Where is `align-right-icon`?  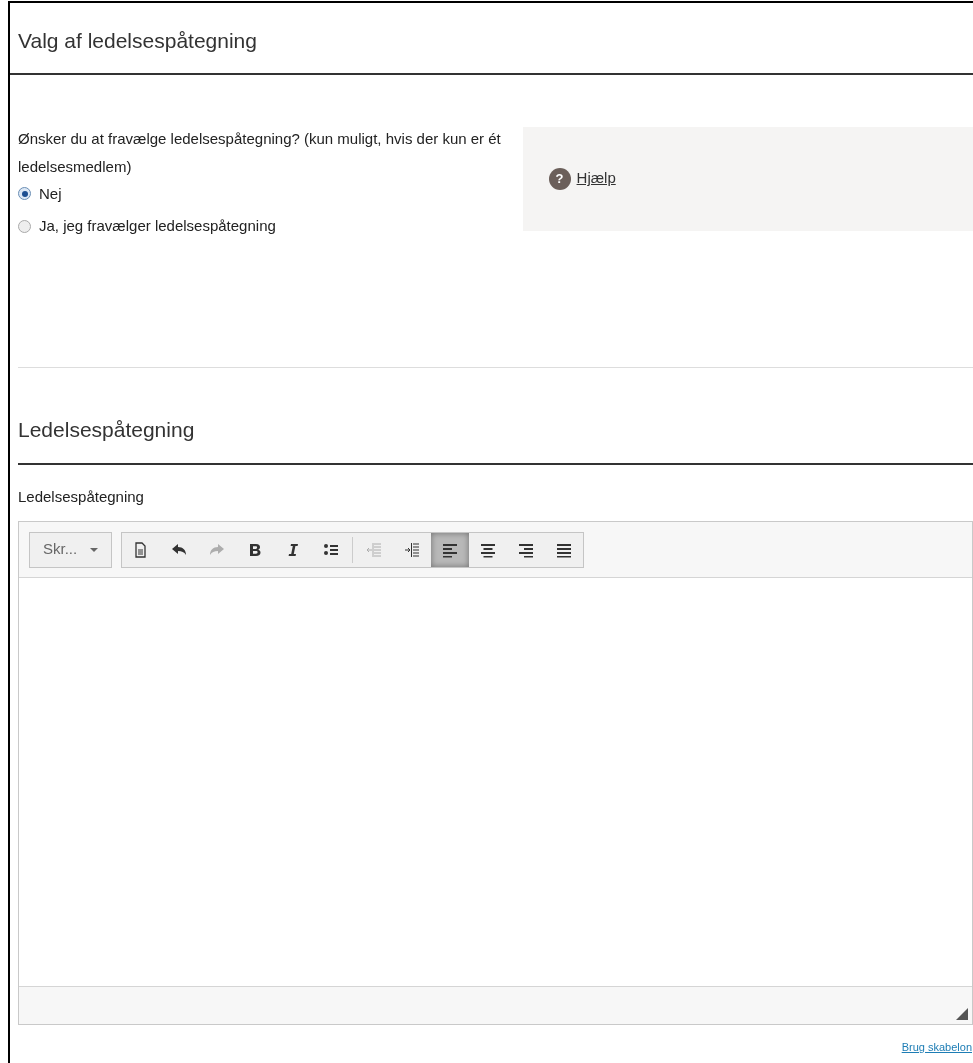 align-right-icon is located at coordinates (526, 549).